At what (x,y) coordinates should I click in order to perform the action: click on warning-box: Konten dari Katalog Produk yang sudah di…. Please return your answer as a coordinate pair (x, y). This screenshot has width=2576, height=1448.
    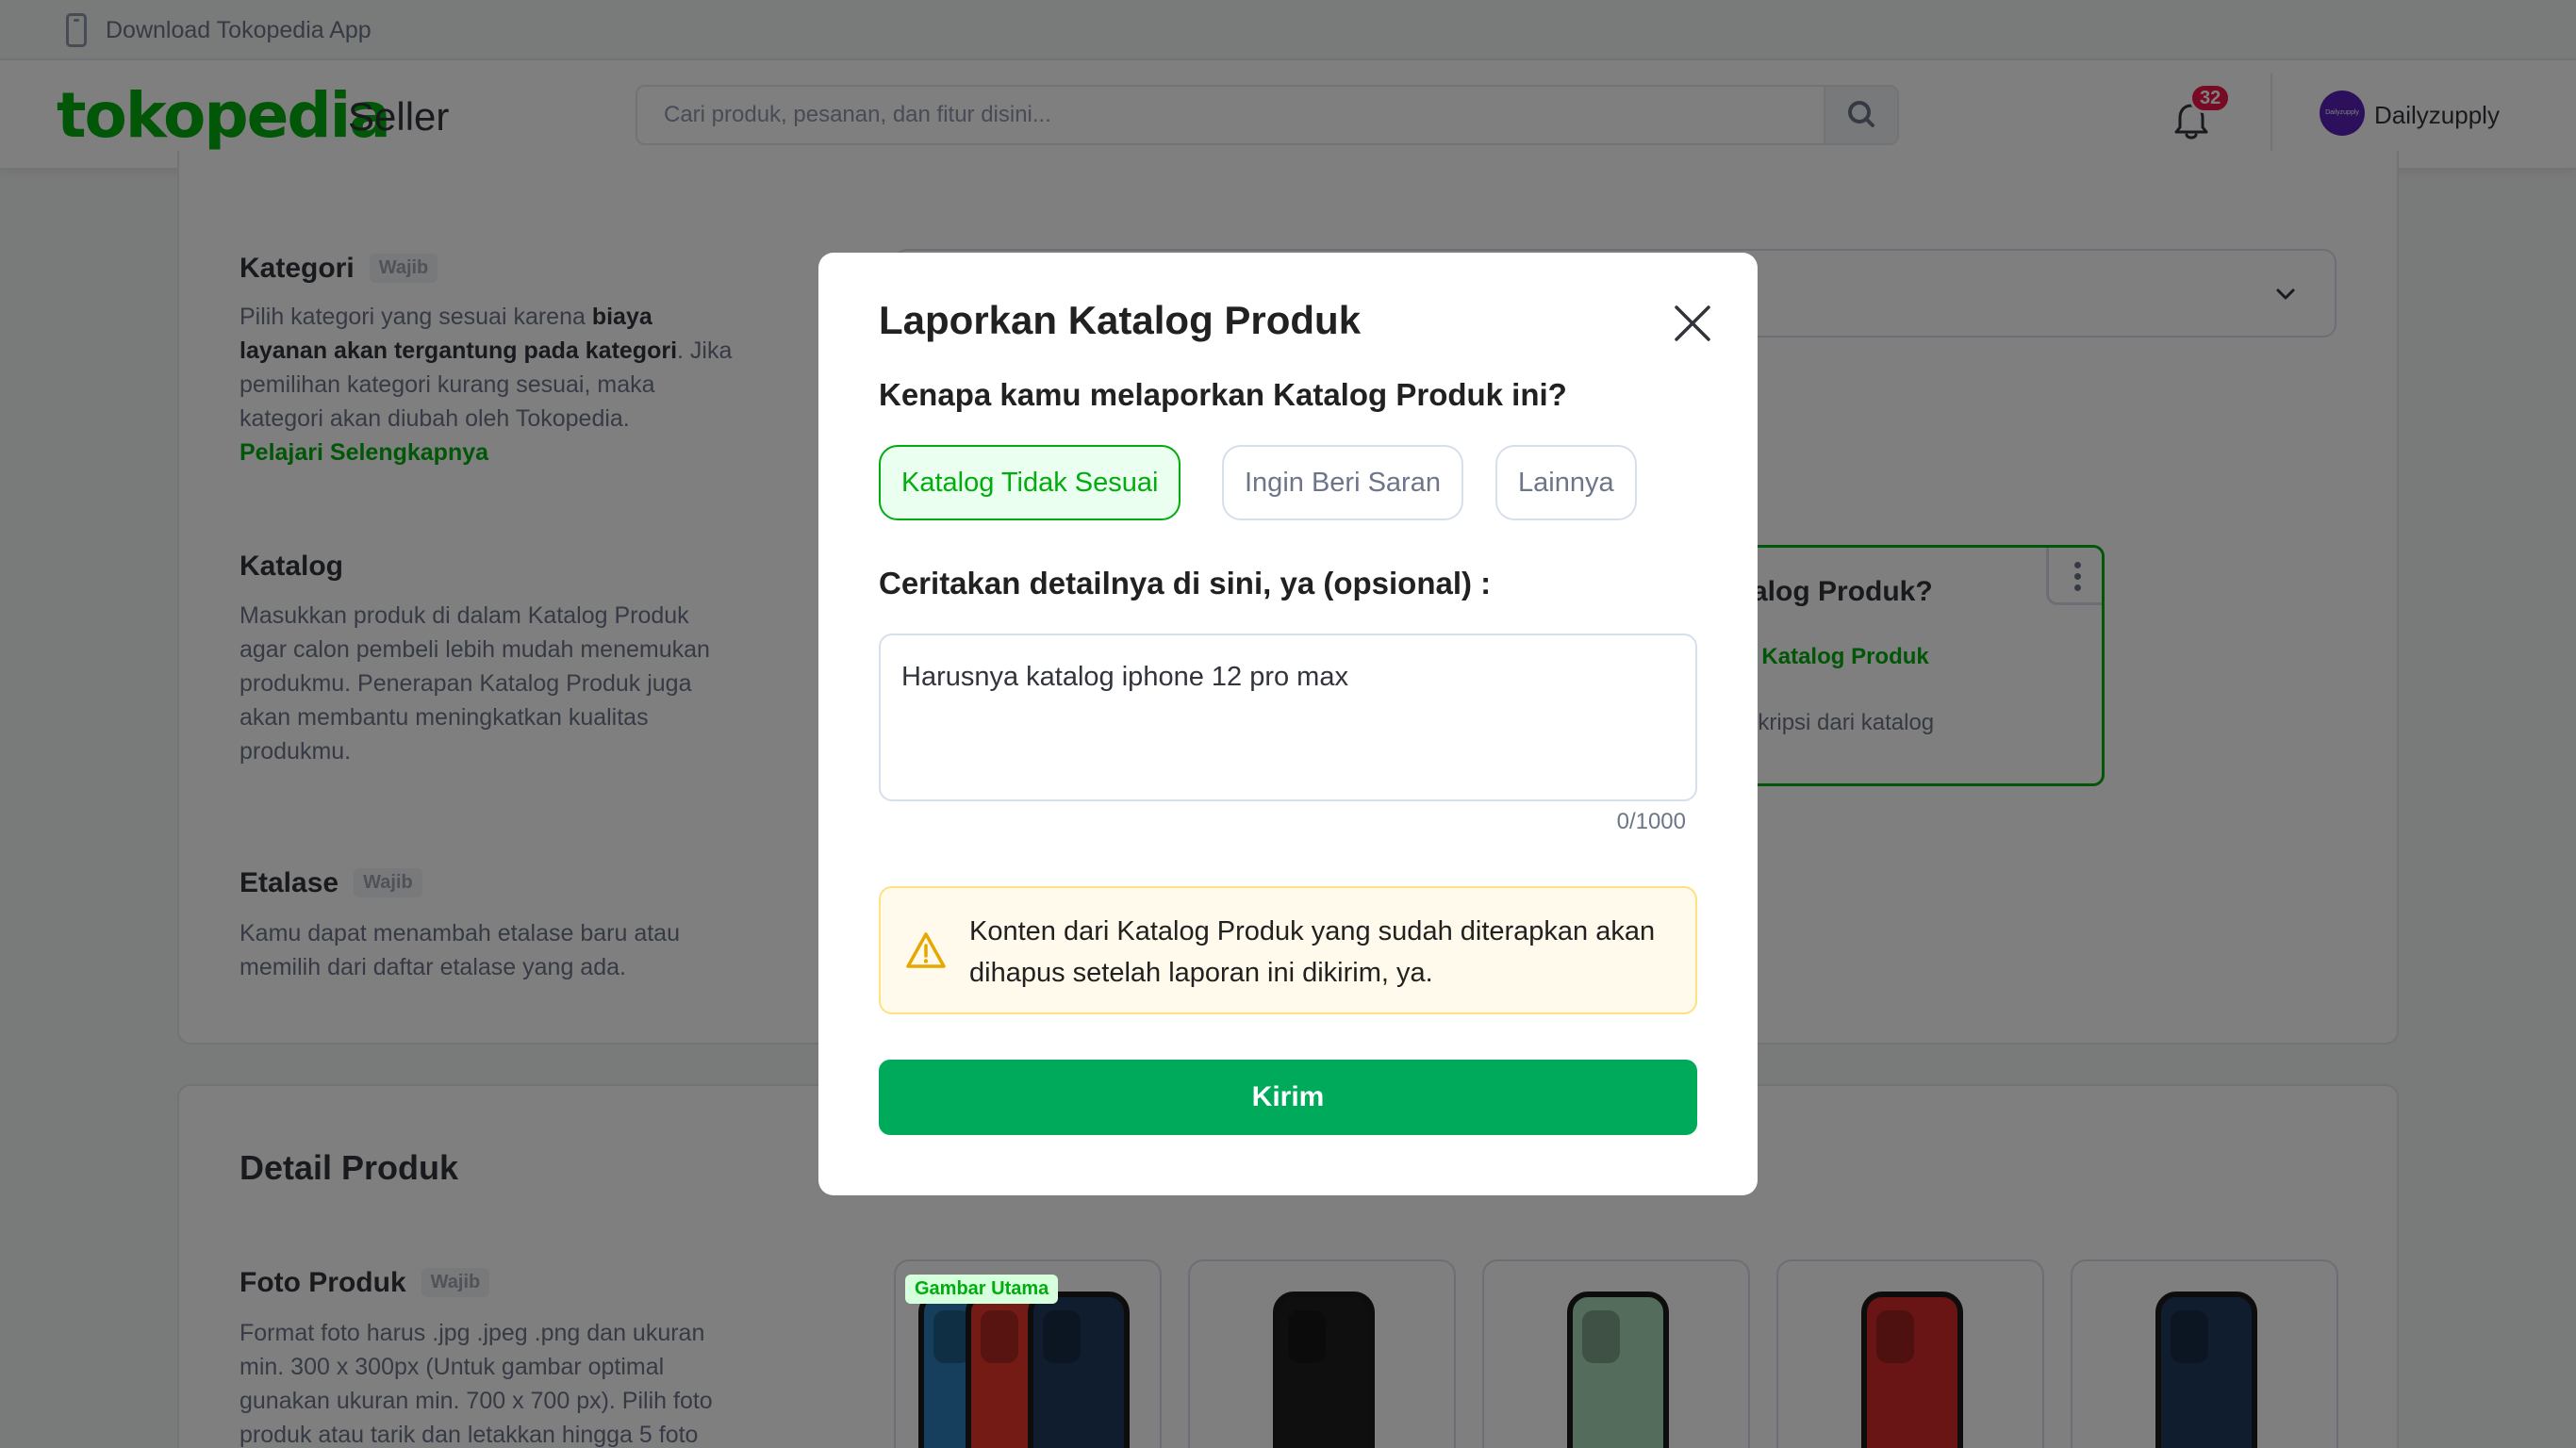
    Looking at the image, I should click on (1288, 950).